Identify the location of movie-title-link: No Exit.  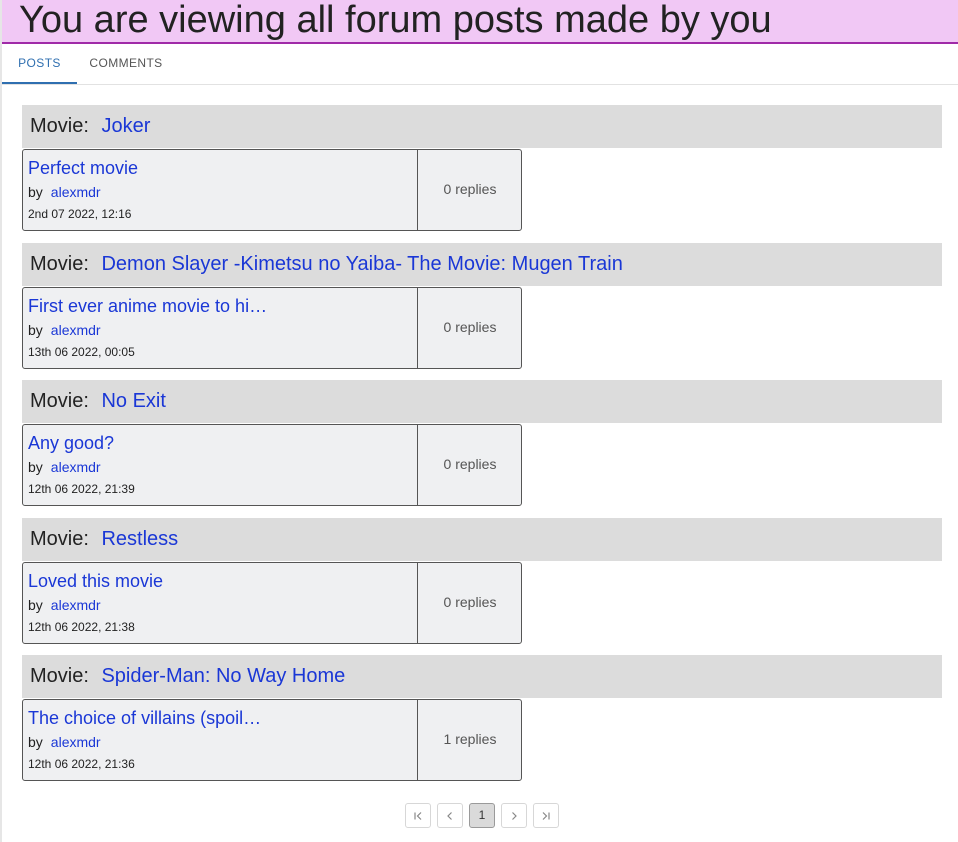
(133, 401).